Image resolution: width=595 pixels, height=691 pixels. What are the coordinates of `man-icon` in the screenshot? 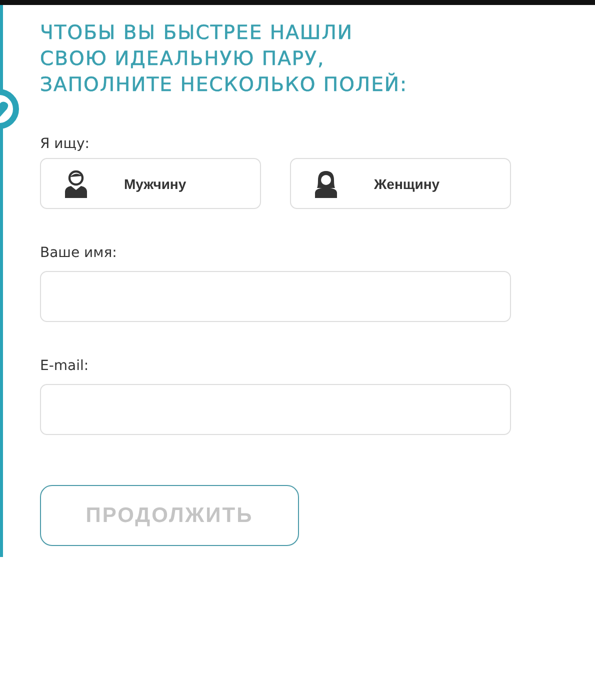 It's located at (76, 184).